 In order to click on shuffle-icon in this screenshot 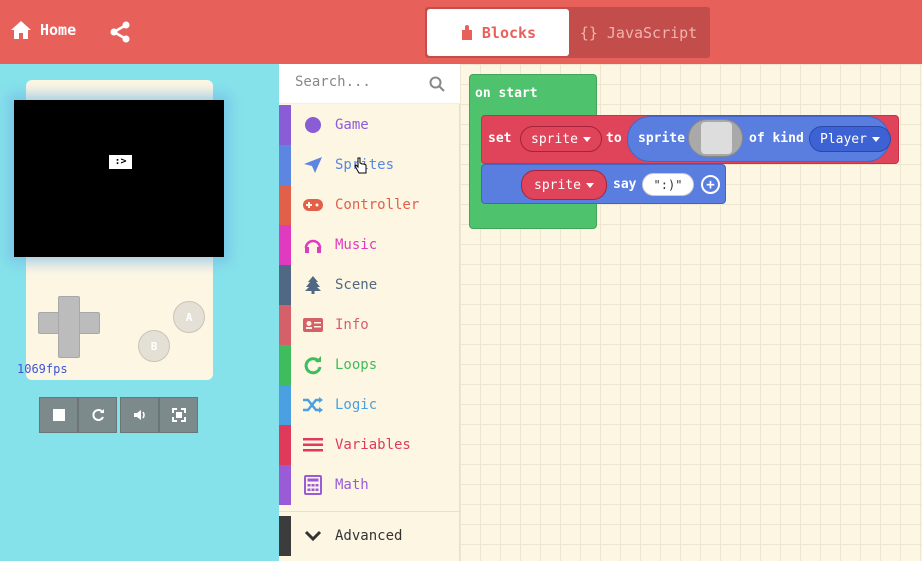, I will do `click(313, 405)`.